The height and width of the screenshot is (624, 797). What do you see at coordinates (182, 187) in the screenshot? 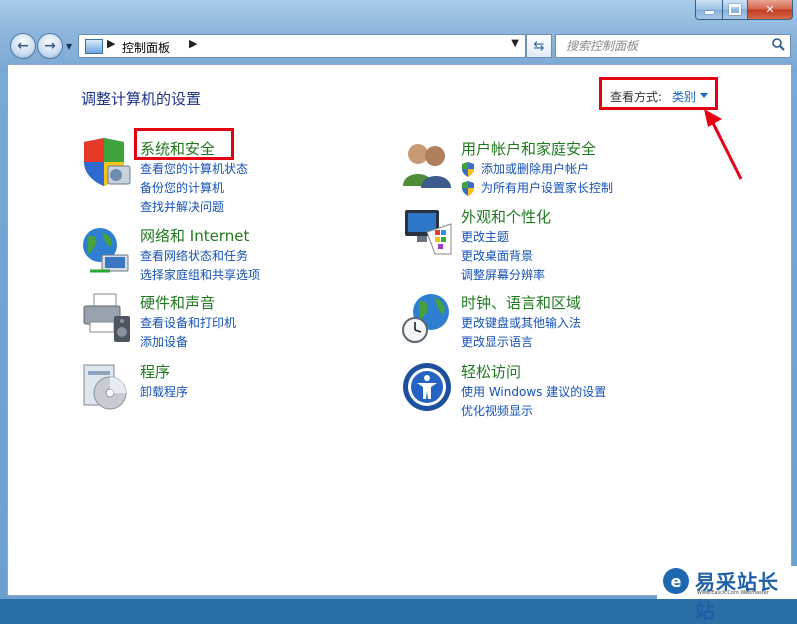
I see `link-backup-computer: 备份您的计算机` at bounding box center [182, 187].